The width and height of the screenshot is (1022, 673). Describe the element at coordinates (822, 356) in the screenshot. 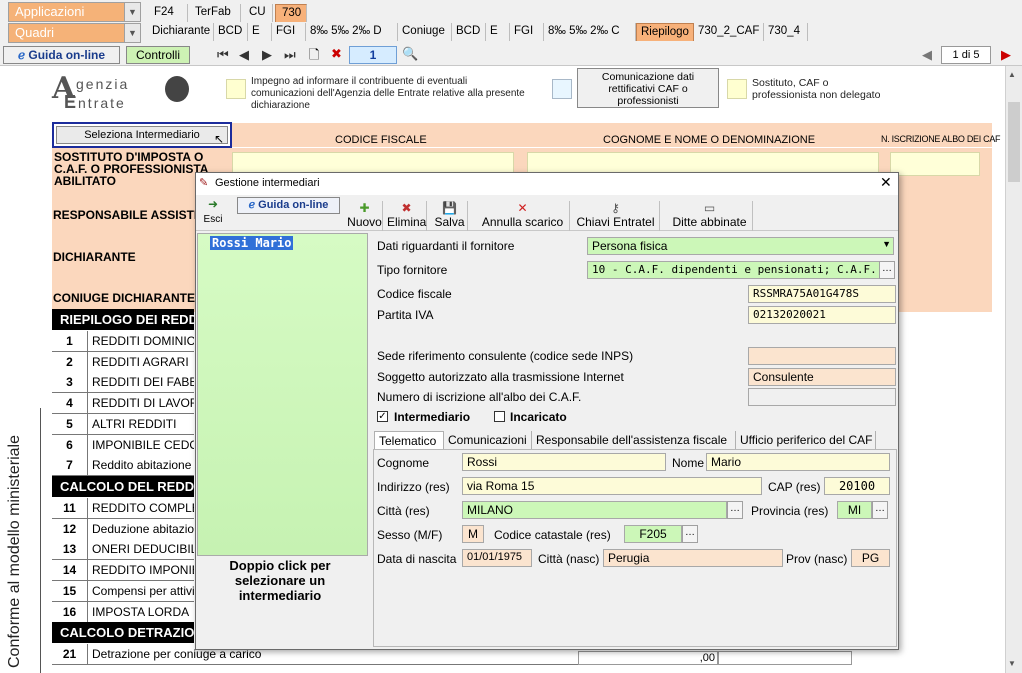

I see `sede-field` at that location.